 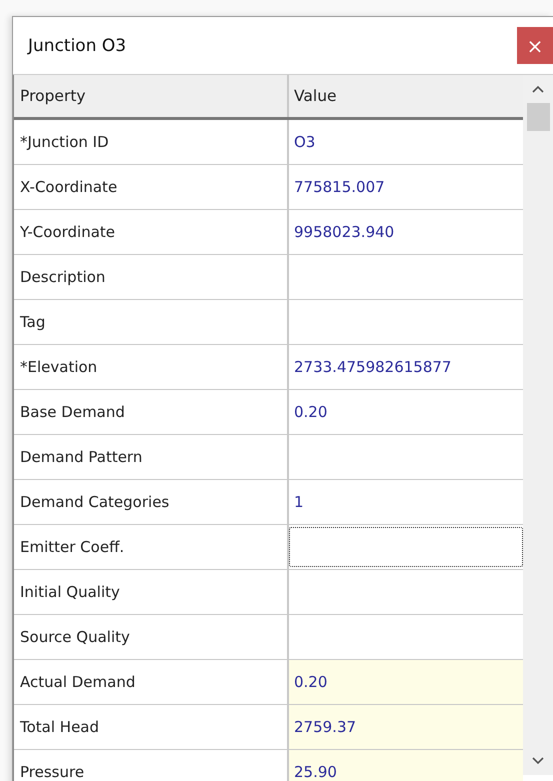 What do you see at coordinates (406, 96) in the screenshot?
I see `column-header: Value` at bounding box center [406, 96].